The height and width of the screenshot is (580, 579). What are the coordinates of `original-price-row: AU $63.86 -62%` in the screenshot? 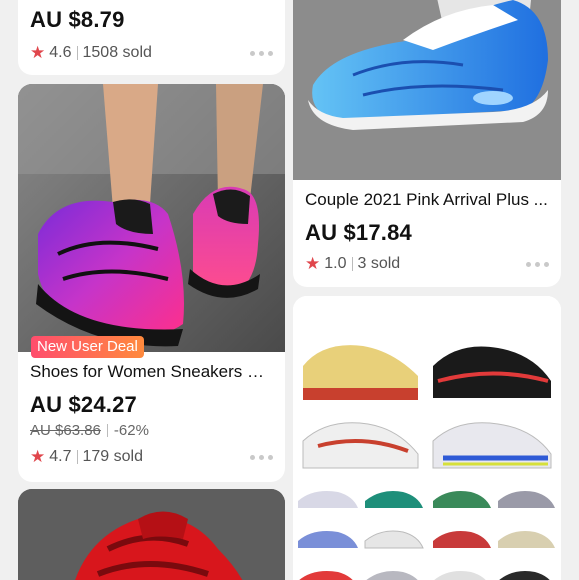 It's located at (89, 430).